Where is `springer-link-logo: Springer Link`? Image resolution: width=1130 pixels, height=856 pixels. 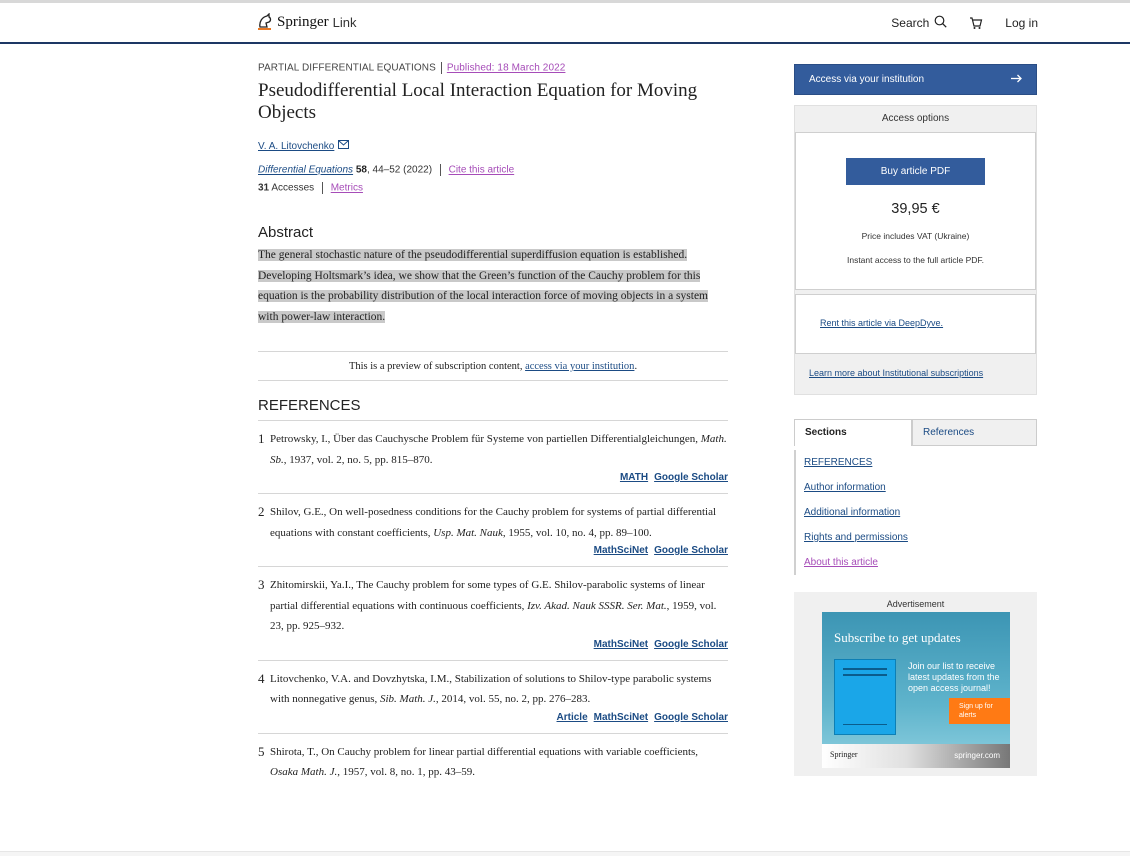 springer-link-logo: Springer Link is located at coordinates (307, 21).